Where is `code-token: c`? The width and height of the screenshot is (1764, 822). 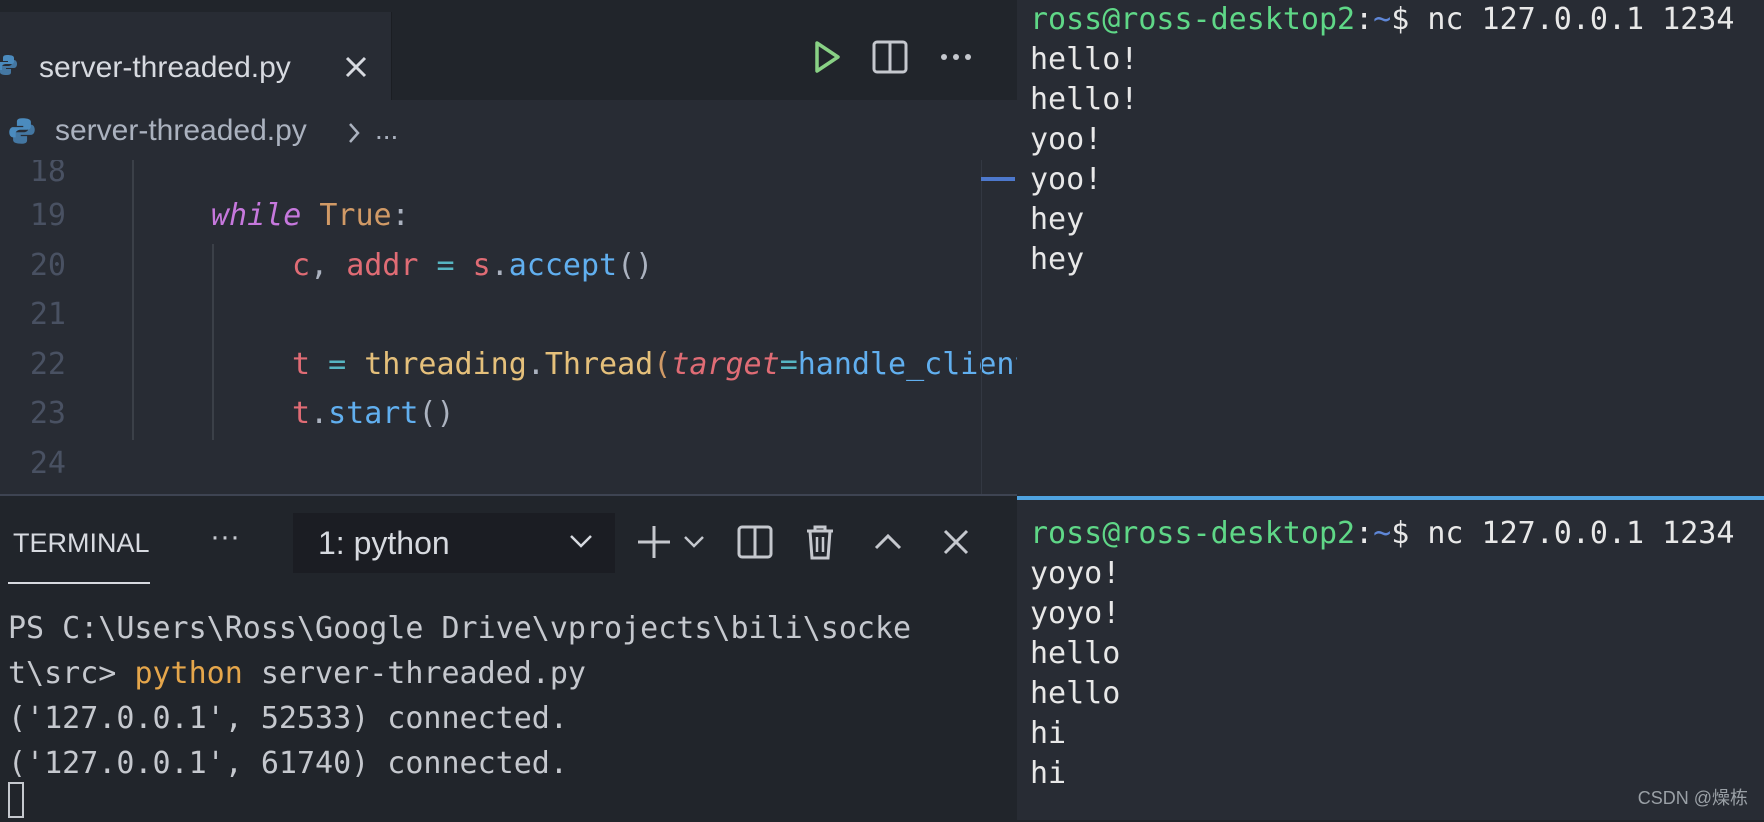 code-token: c is located at coordinates (301, 265).